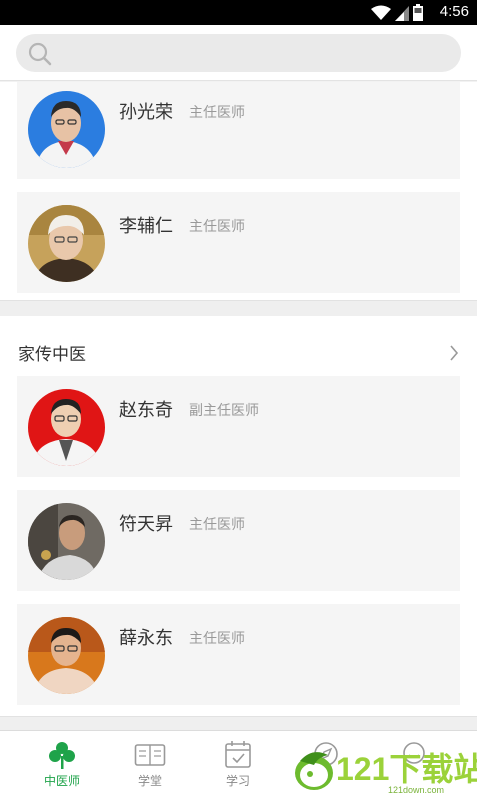 The height and width of the screenshot is (795, 477). Describe the element at coordinates (224, 411) in the screenshot. I see `doctor-title: 副主任医师` at that location.